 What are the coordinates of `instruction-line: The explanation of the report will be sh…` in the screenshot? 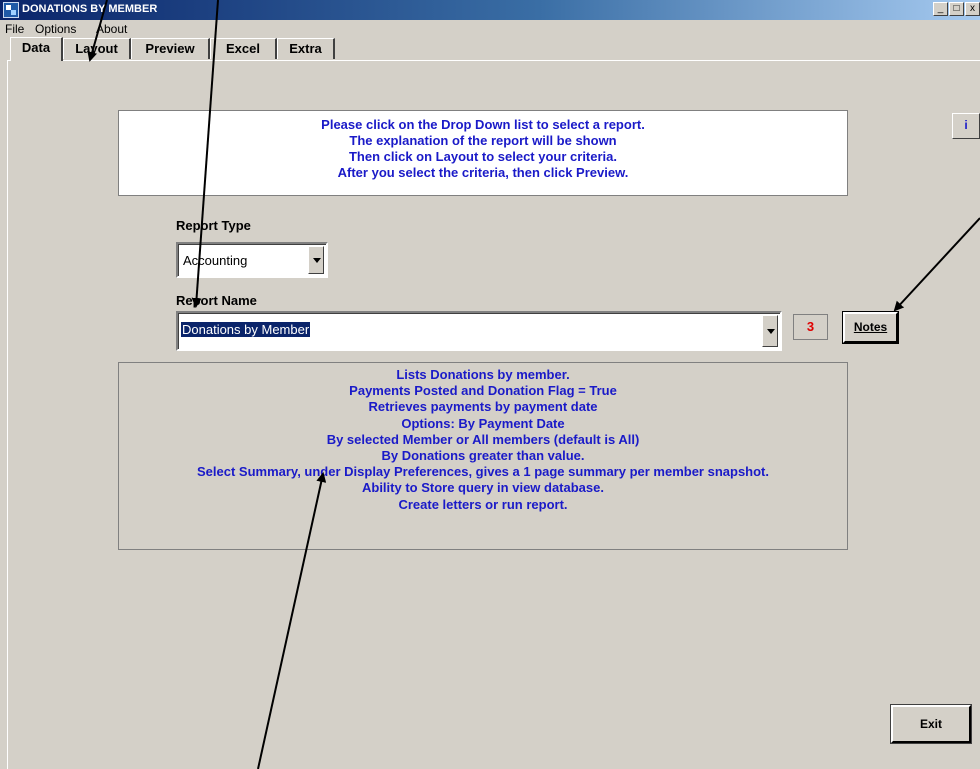 It's located at (483, 140).